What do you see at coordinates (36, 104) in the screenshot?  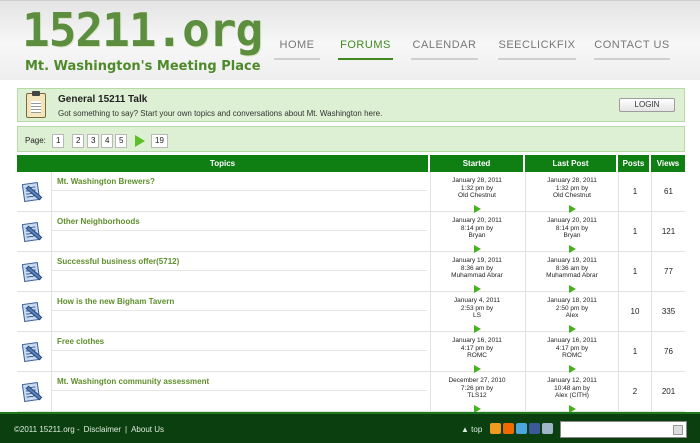 I see `clipboard-icon` at bounding box center [36, 104].